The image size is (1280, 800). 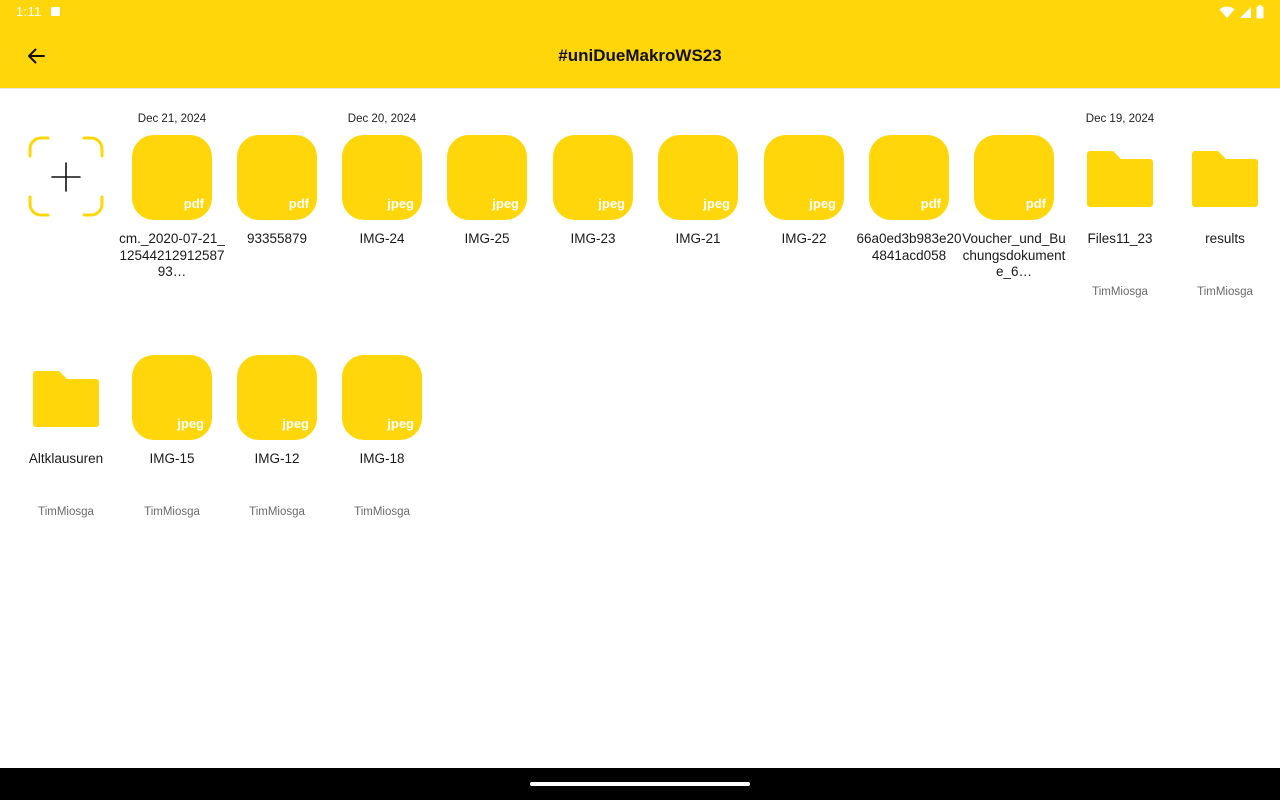 I want to click on item-name: Files11_23, so click(x=1120, y=238).